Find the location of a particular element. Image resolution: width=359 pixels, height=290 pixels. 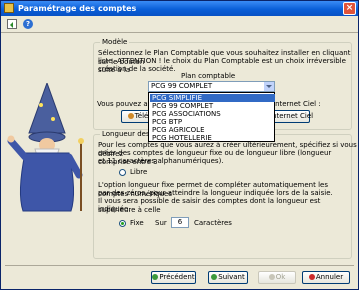

fixe-radio is located at coordinates (122, 223).